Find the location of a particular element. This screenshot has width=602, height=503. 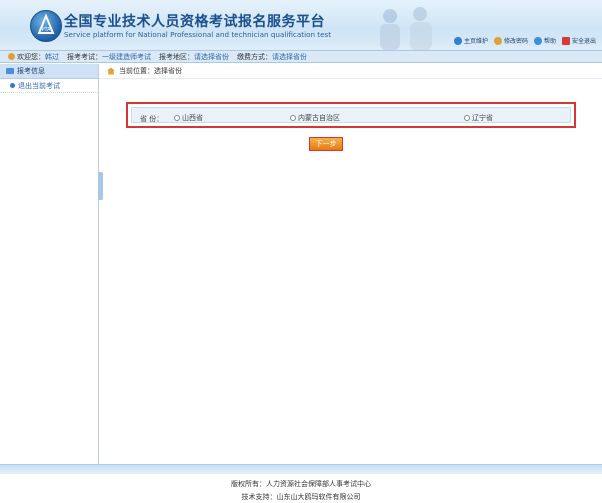

top-links: 主页维护 修改密码 帮助 安全退出 is located at coordinates (524, 40).